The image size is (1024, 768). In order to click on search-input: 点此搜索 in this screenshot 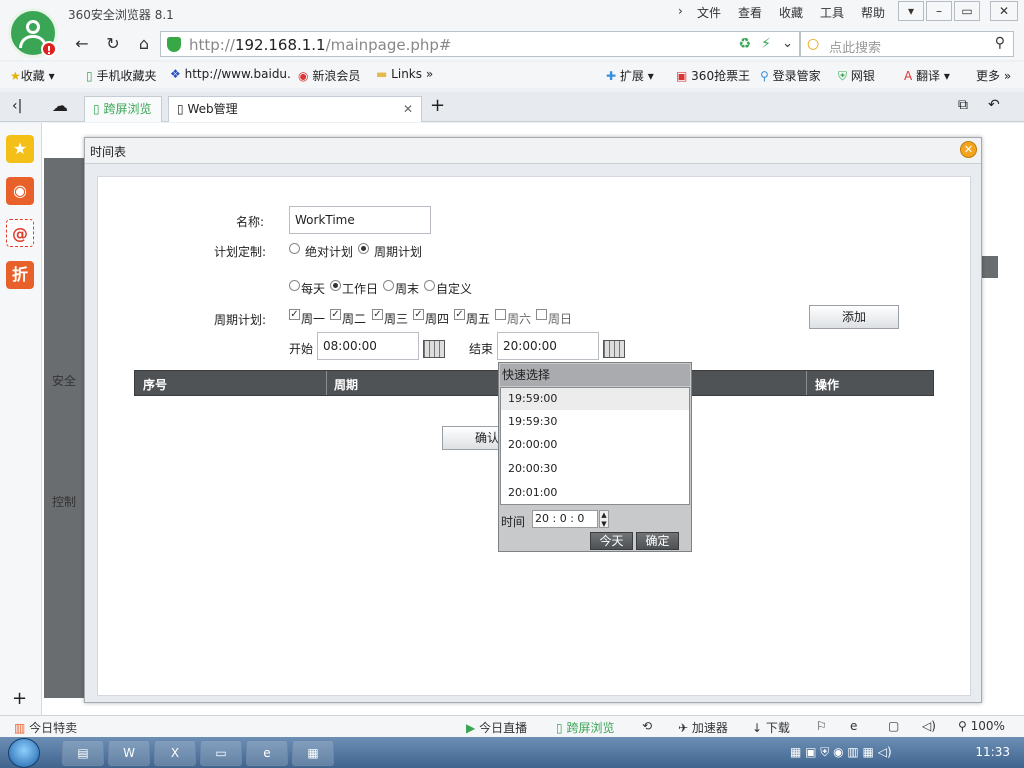, I will do `click(855, 46)`.